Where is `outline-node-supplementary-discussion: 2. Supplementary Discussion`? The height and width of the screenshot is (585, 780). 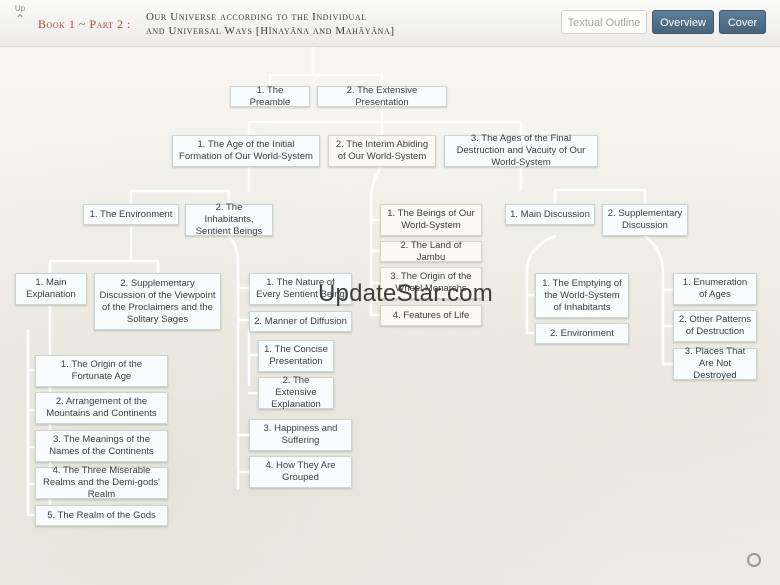 outline-node-supplementary-discussion: 2. Supplementary Discussion is located at coordinates (645, 220).